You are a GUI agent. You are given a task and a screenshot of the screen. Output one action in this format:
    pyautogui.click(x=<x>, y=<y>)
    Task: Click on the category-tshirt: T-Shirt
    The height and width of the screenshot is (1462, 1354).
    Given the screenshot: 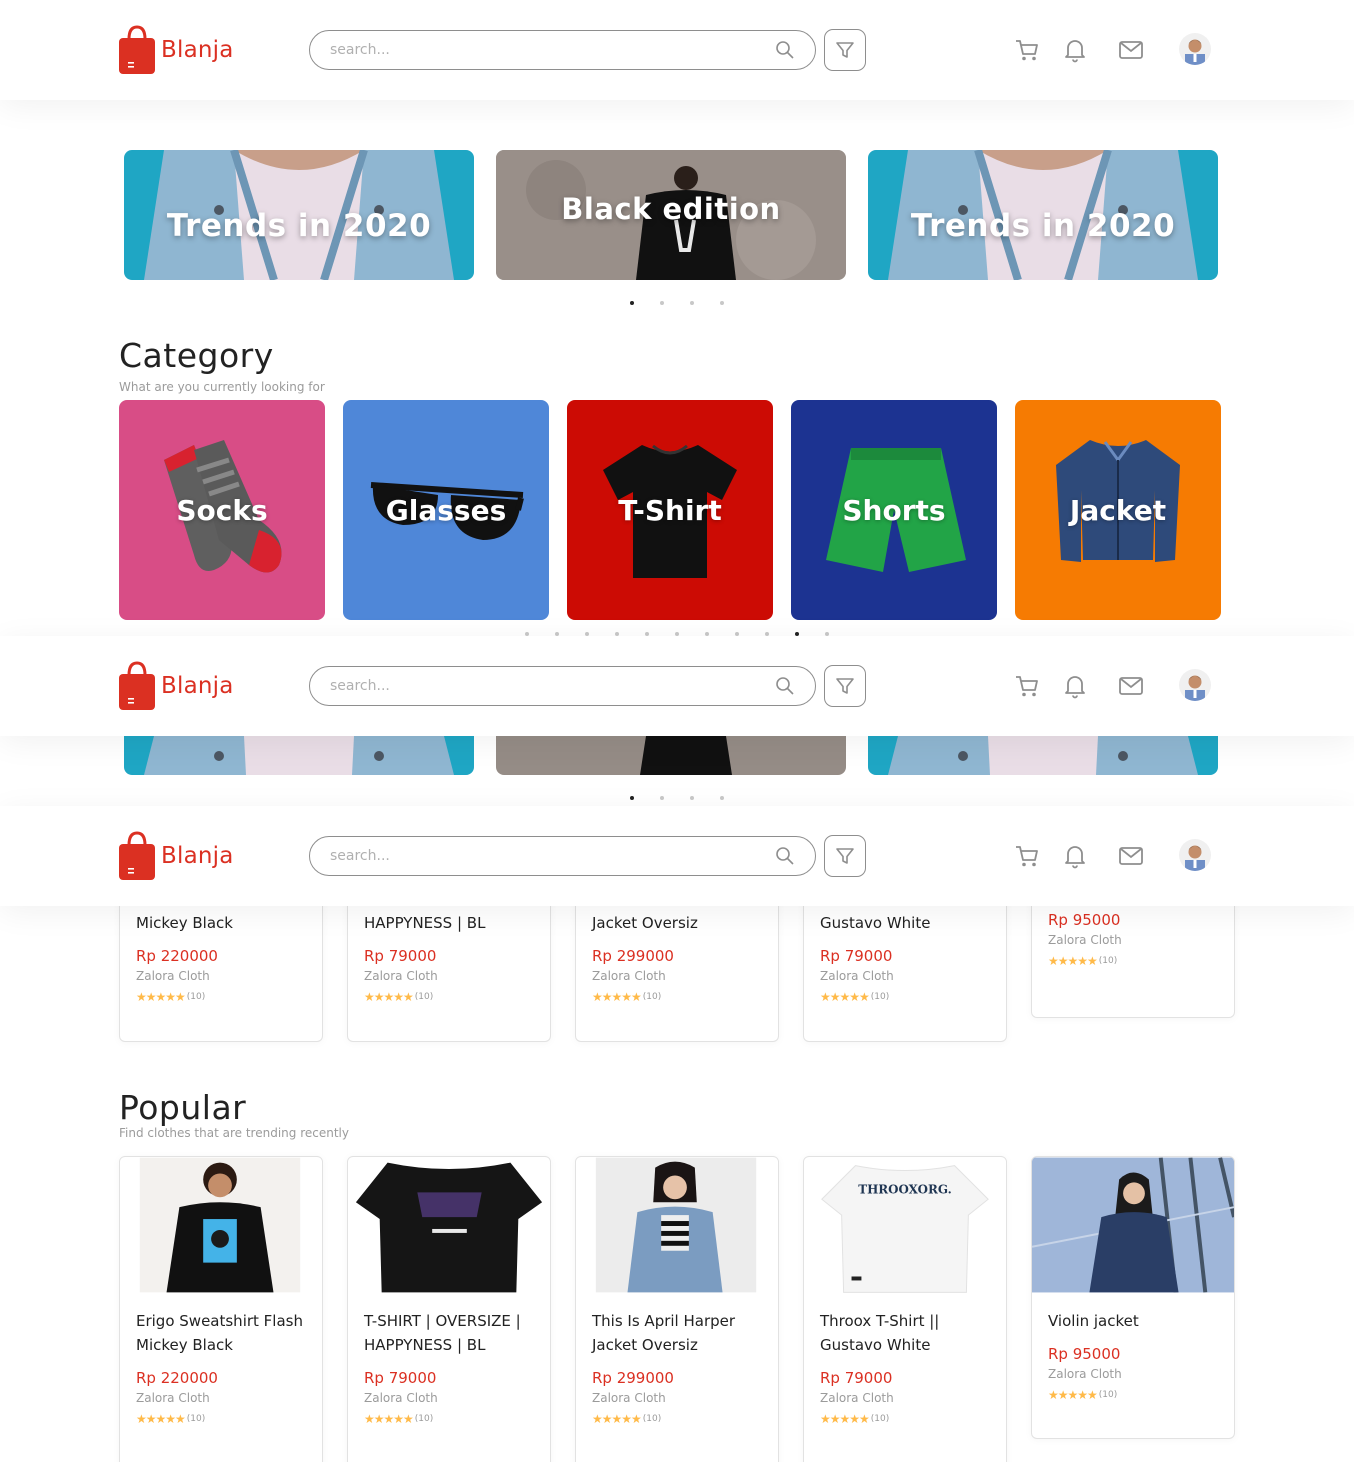 What is the action you would take?
    pyautogui.click(x=670, y=510)
    